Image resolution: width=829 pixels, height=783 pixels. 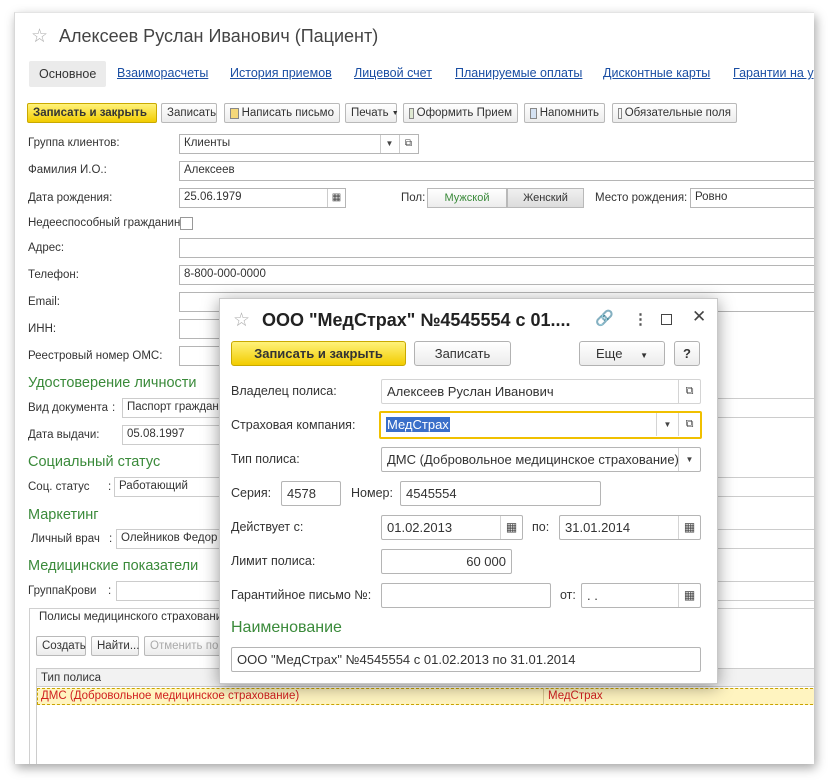 What do you see at coordinates (262, 198) in the screenshot?
I see `birth-date-field: 25.06.1979` at bounding box center [262, 198].